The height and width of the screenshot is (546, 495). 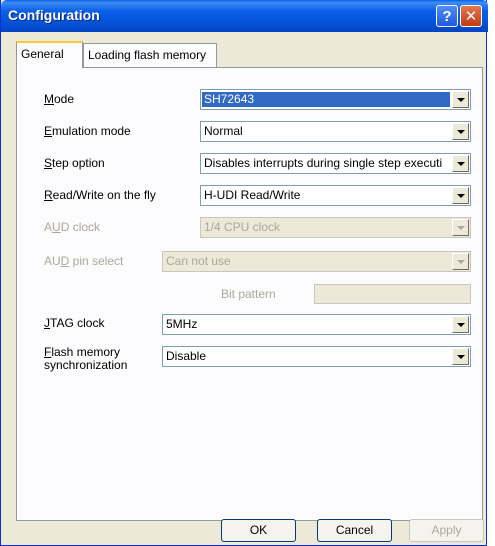 I want to click on mode-label: Mode, so click(x=59, y=99).